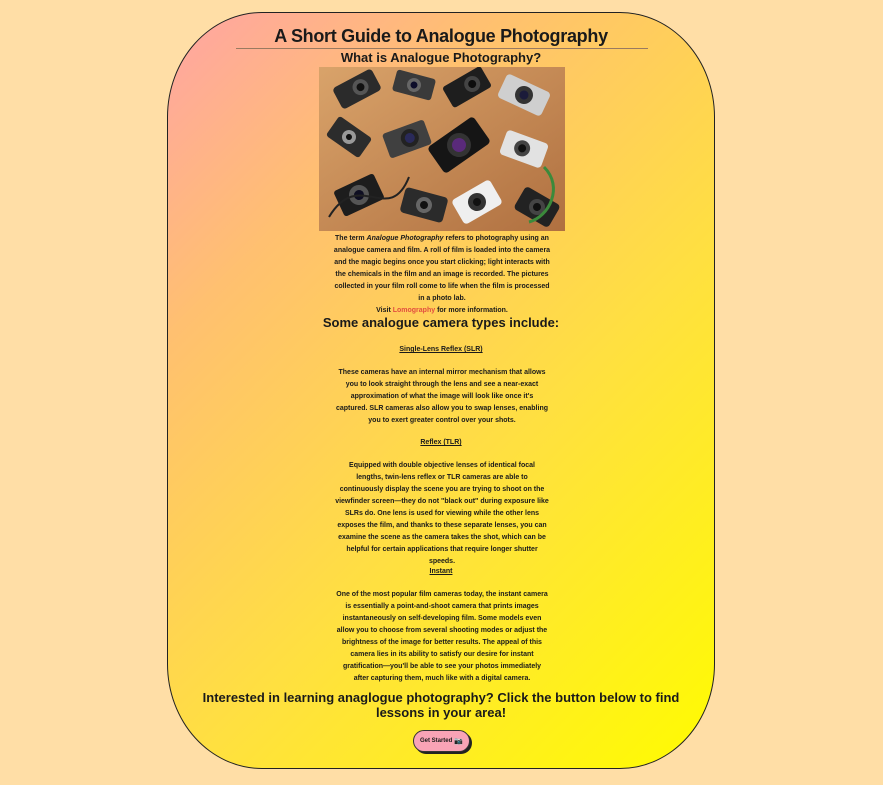 The width and height of the screenshot is (883, 785). I want to click on type-title-slr: Single-Lens Reflex (SLR), so click(441, 349).